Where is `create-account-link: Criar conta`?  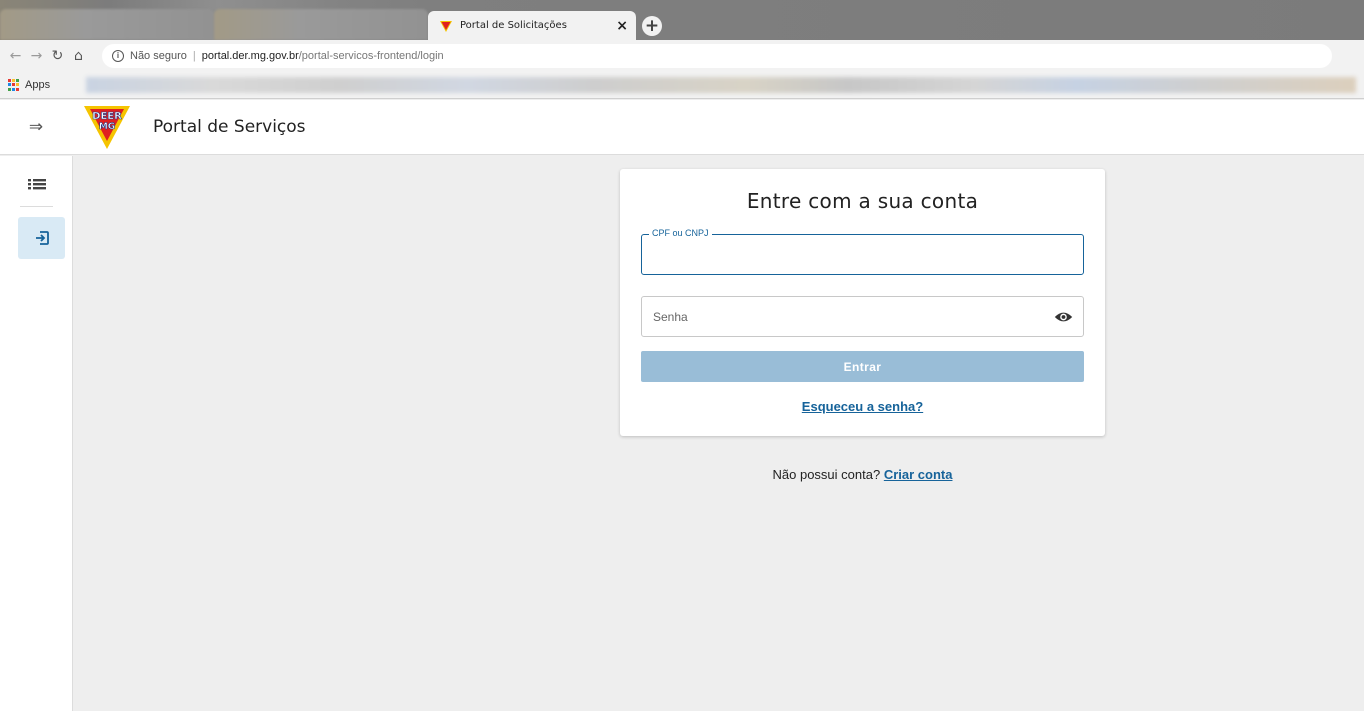 create-account-link: Criar conta is located at coordinates (918, 474).